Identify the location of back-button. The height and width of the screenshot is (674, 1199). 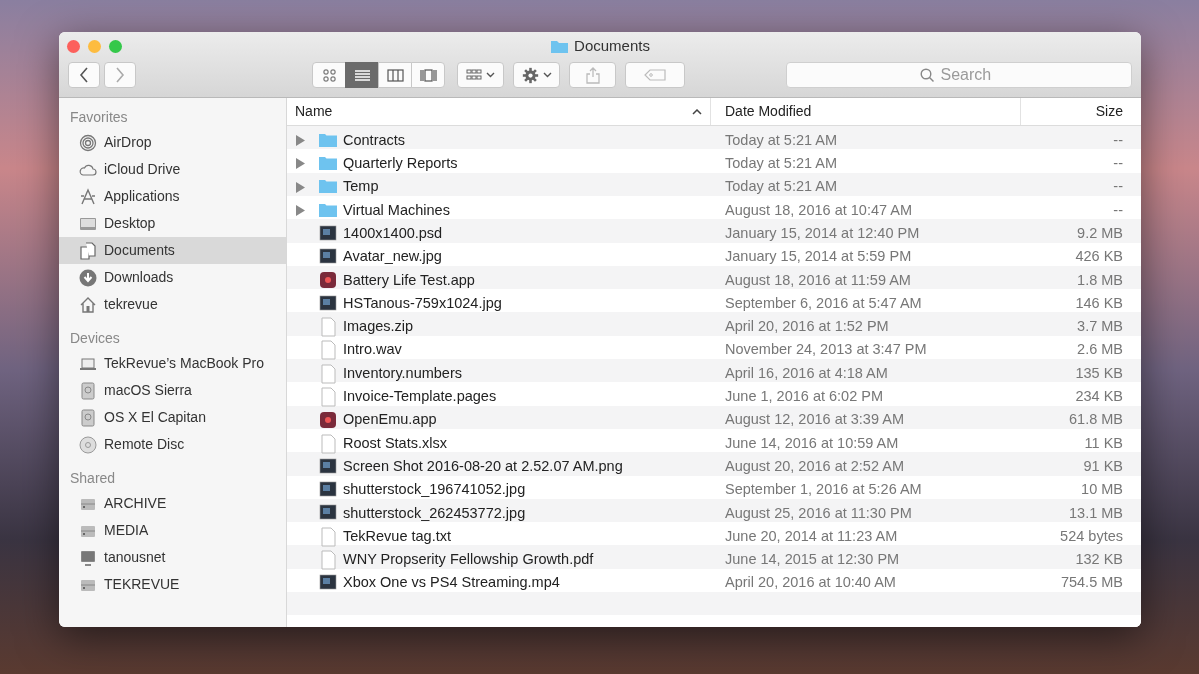
(84, 75).